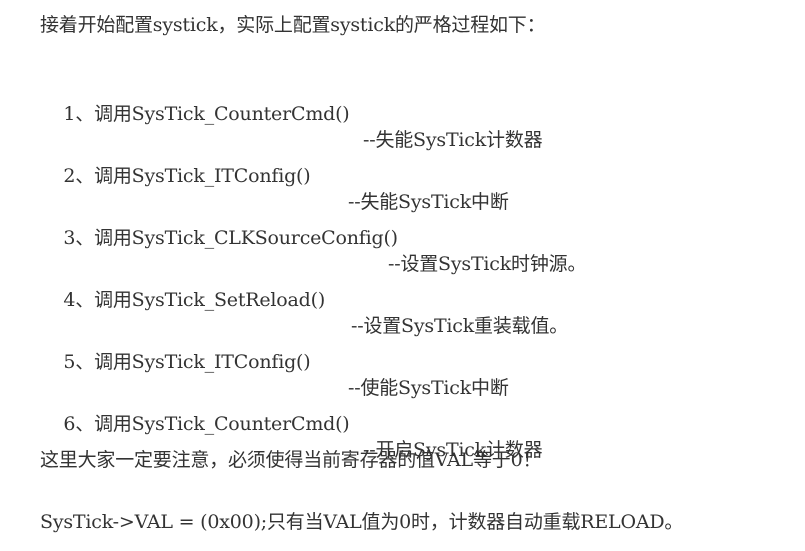 The width and height of the screenshot is (805, 551). What do you see at coordinates (246, 238) in the screenshot?
I see `step-call: 调用SysTick_CLKSourceConfig()` at bounding box center [246, 238].